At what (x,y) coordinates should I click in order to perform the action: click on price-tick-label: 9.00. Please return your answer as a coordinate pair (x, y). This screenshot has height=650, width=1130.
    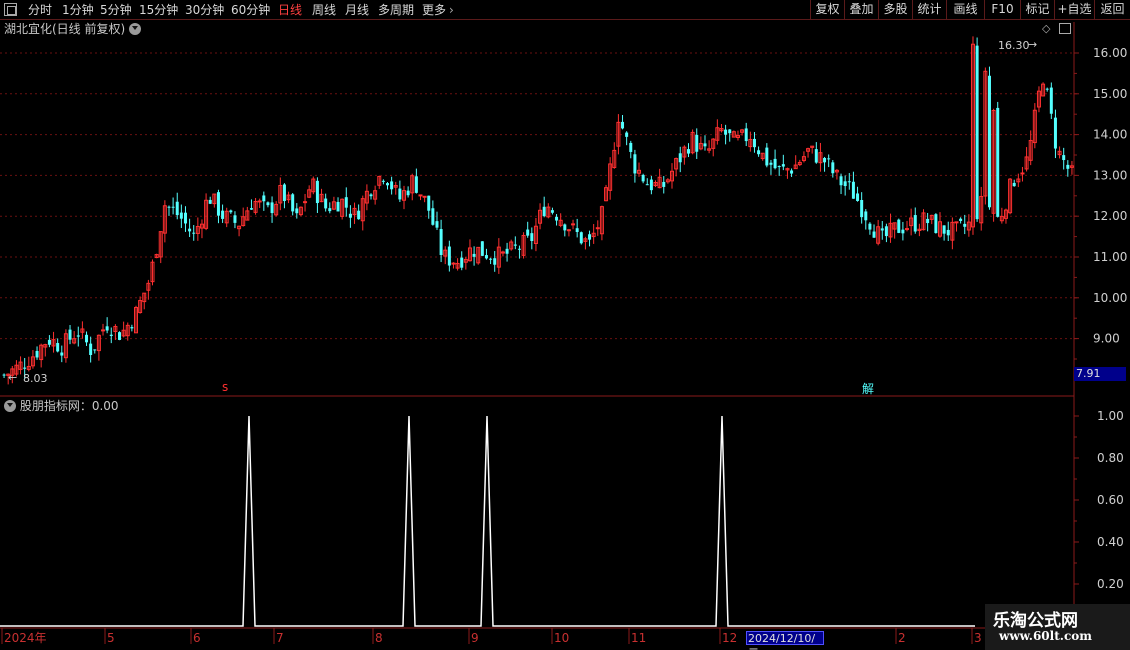
    Looking at the image, I should click on (1106, 339).